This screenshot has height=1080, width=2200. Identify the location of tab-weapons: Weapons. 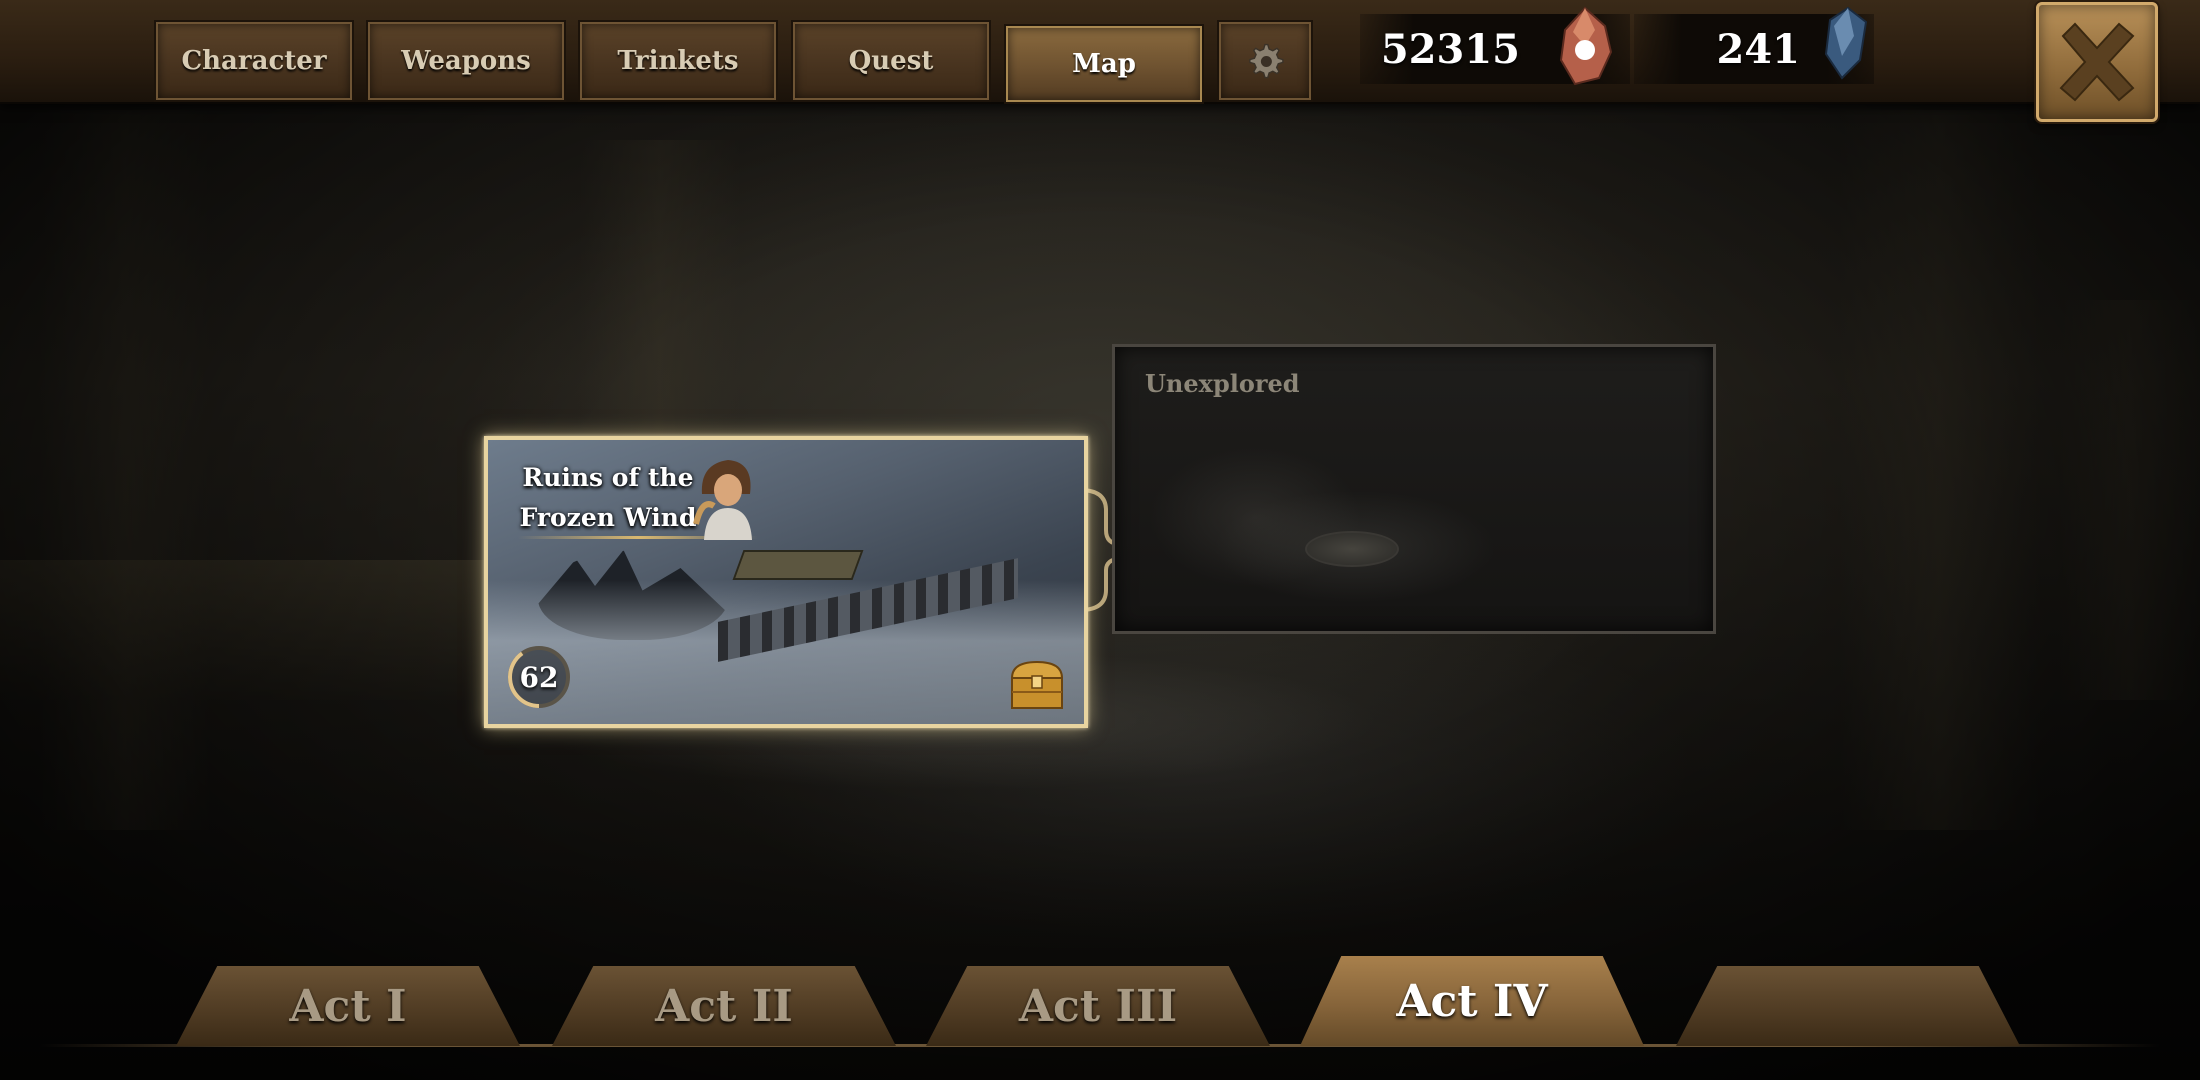
(466, 61).